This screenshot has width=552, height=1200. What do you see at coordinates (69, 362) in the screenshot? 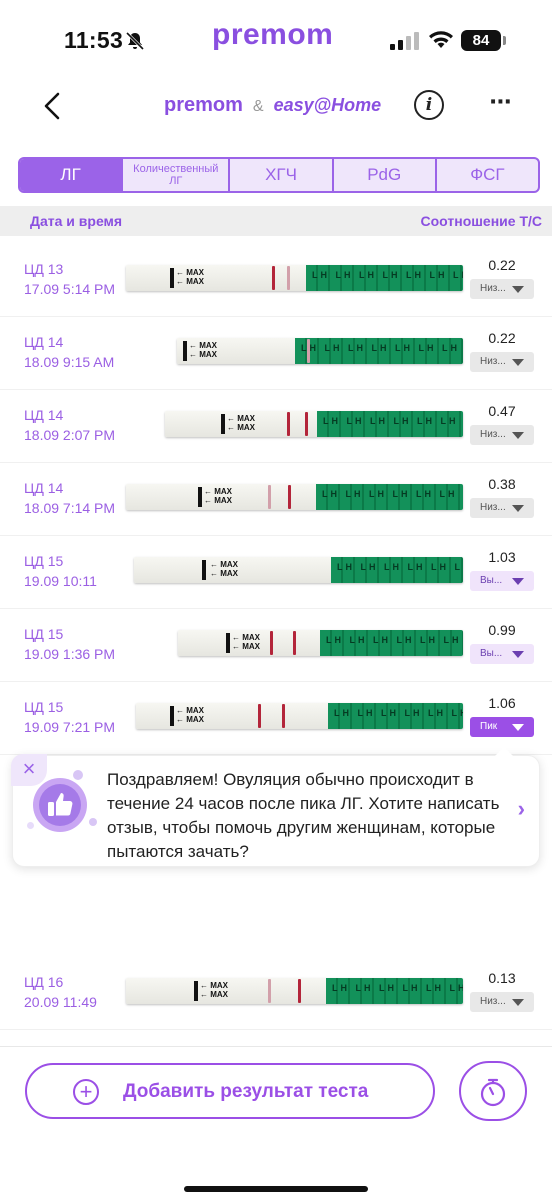
I see `test-datetime: 18.09 9:15 AM` at bounding box center [69, 362].